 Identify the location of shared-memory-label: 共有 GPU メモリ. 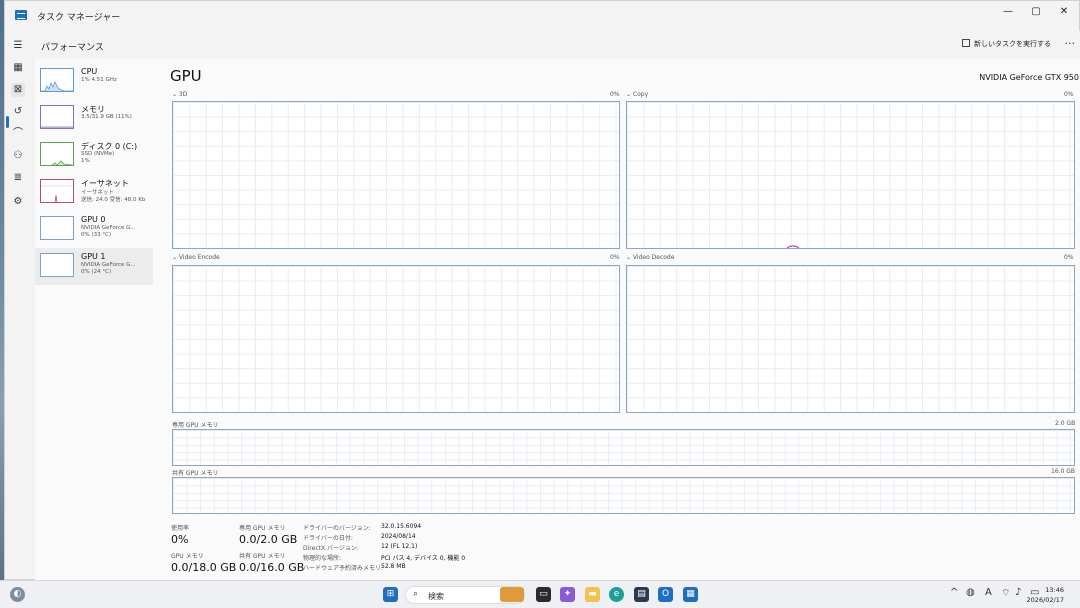
(195, 473).